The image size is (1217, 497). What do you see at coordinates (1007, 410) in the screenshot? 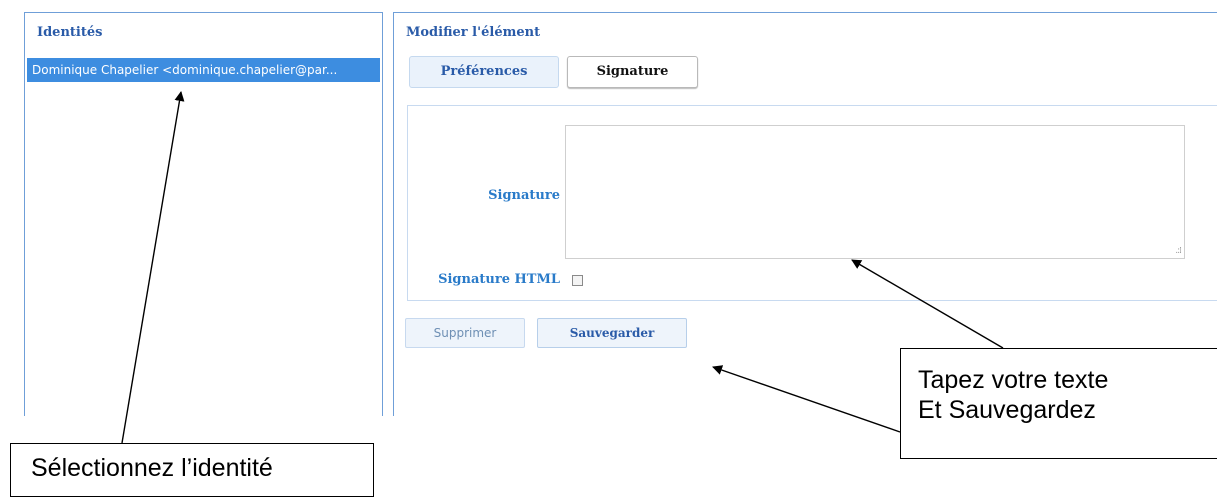
I see `callout-type-line2: Et Sauvegardez` at bounding box center [1007, 410].